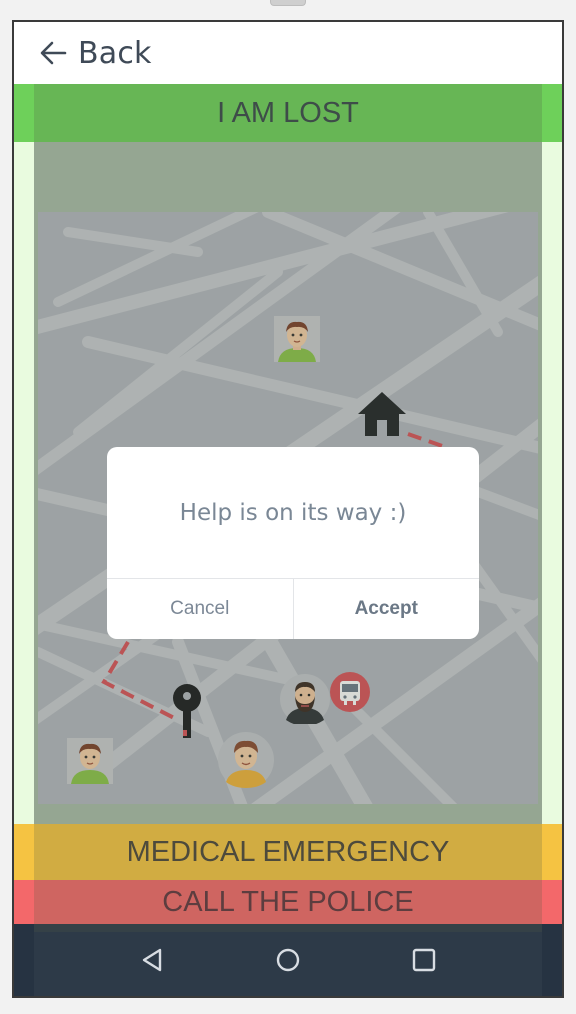 The width and height of the screenshot is (576, 1014). What do you see at coordinates (187, 712) in the screenshot?
I see `key-icon` at bounding box center [187, 712].